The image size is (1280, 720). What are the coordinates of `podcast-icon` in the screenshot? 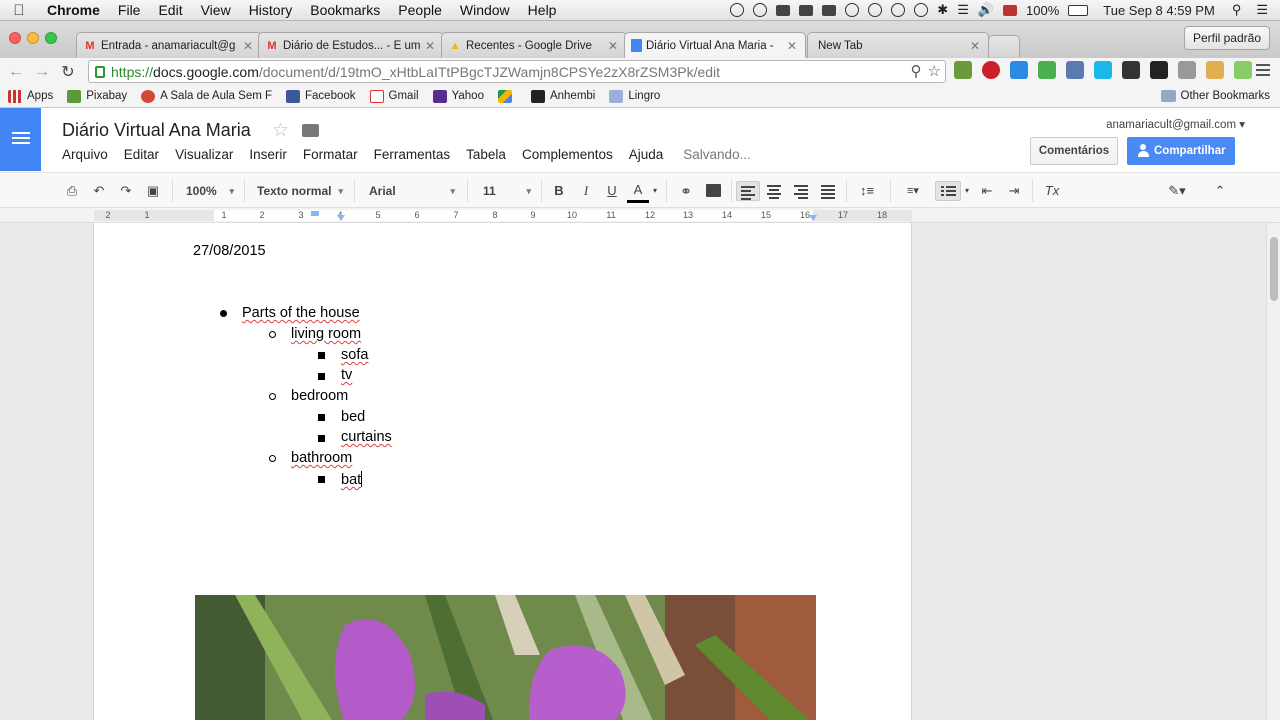 It's located at (852, 10).